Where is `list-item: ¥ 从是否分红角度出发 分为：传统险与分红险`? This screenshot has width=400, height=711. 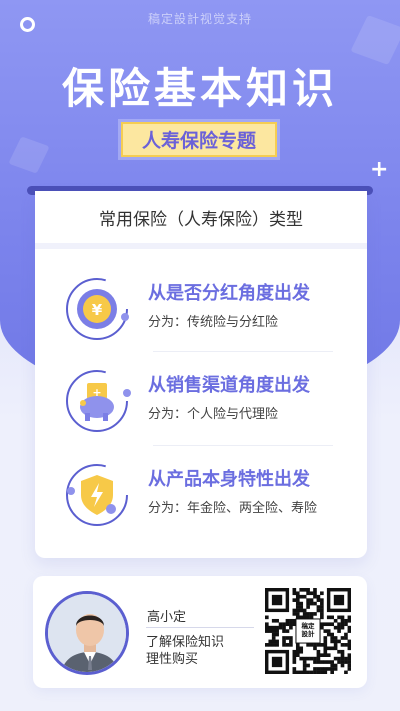
list-item: ¥ 从是否分红角度出发 分为：传统险与分红险 is located at coordinates (201, 321).